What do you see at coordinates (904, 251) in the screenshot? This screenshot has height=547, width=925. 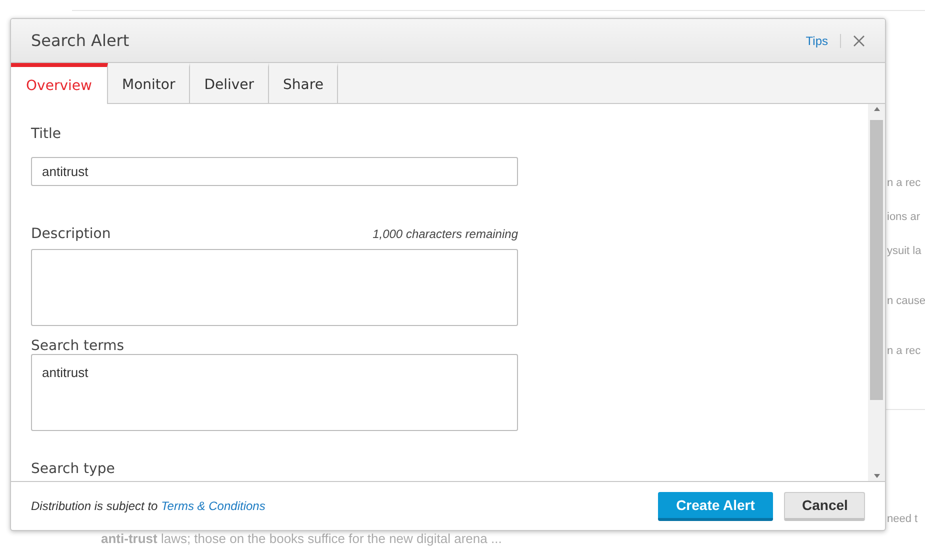 I see `background-text: ysuit la` at bounding box center [904, 251].